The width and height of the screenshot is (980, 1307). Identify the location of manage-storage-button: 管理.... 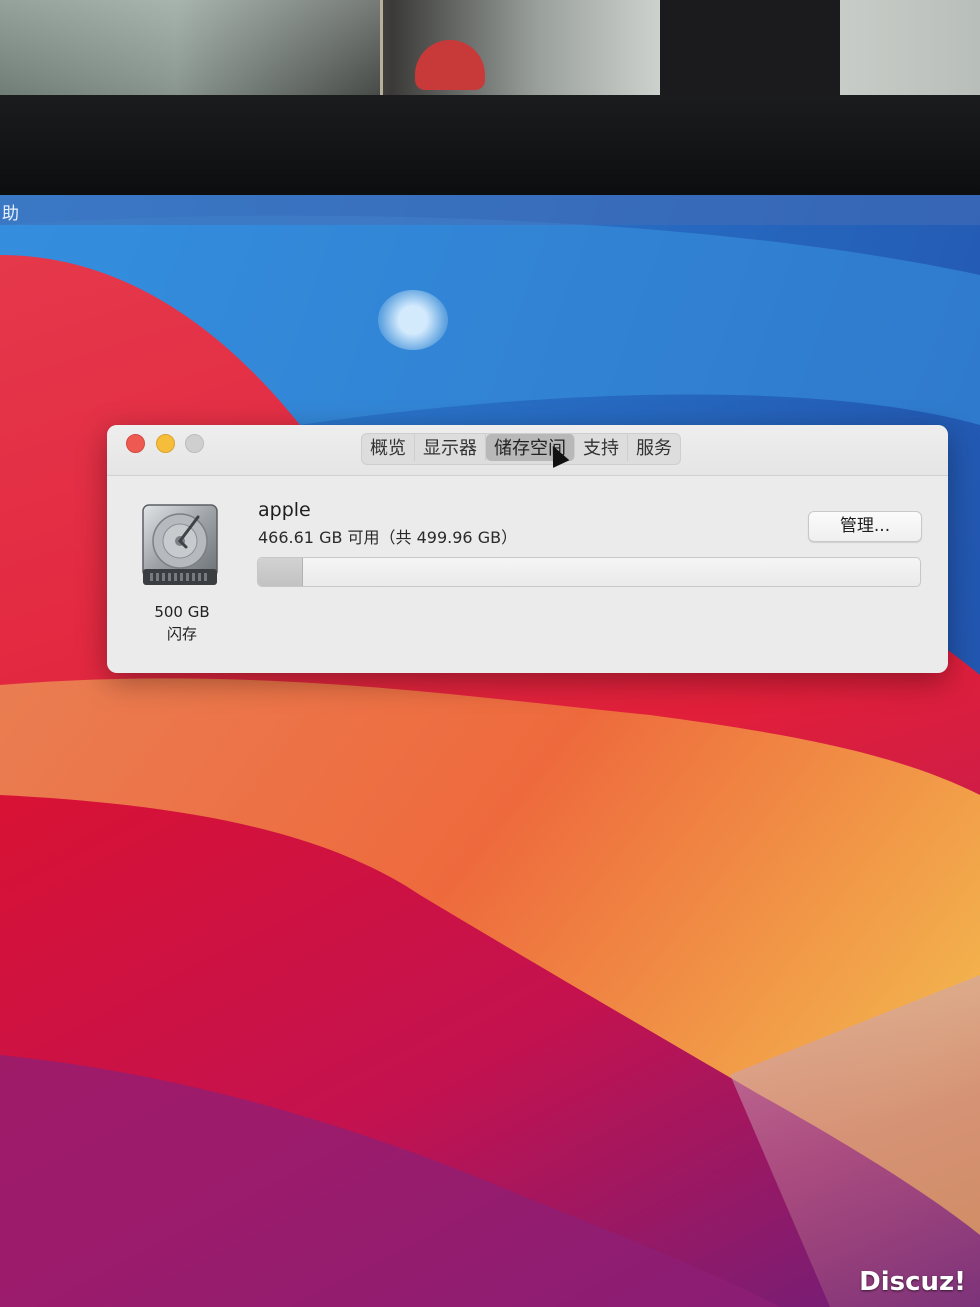
(865, 526).